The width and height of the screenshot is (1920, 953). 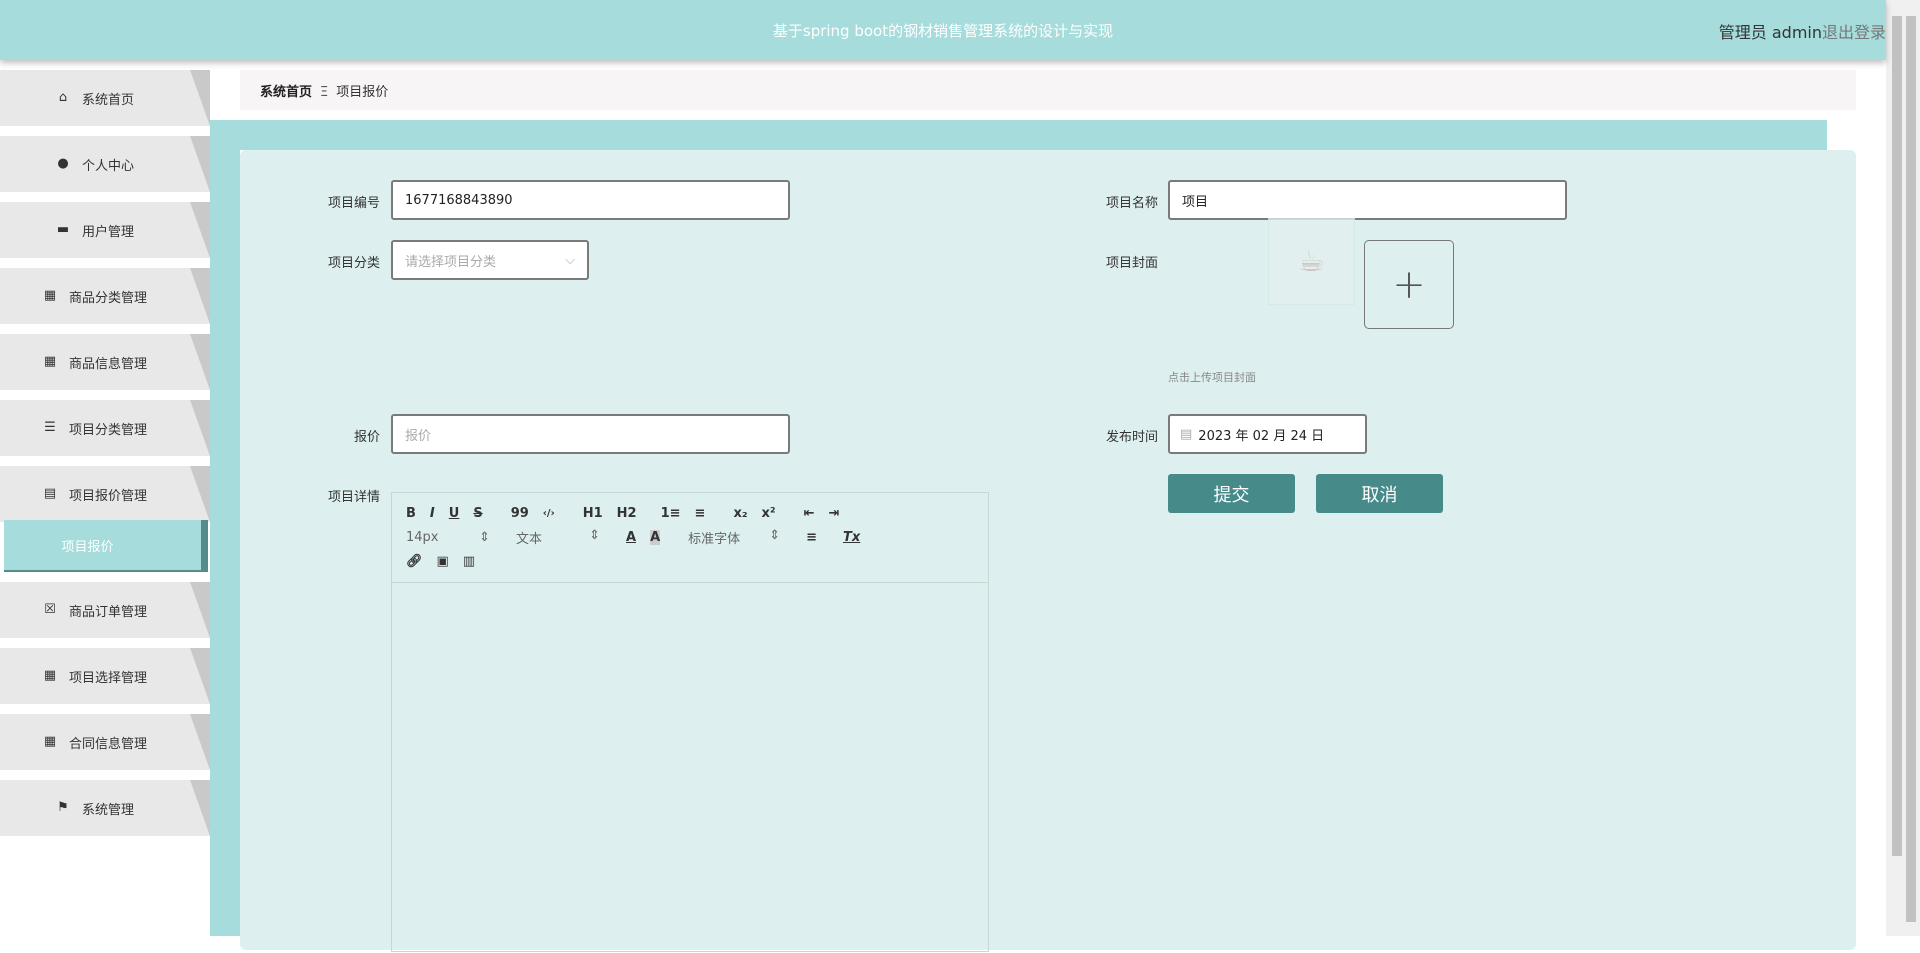 What do you see at coordinates (1367, 200) in the screenshot?
I see `name-input: 项目` at bounding box center [1367, 200].